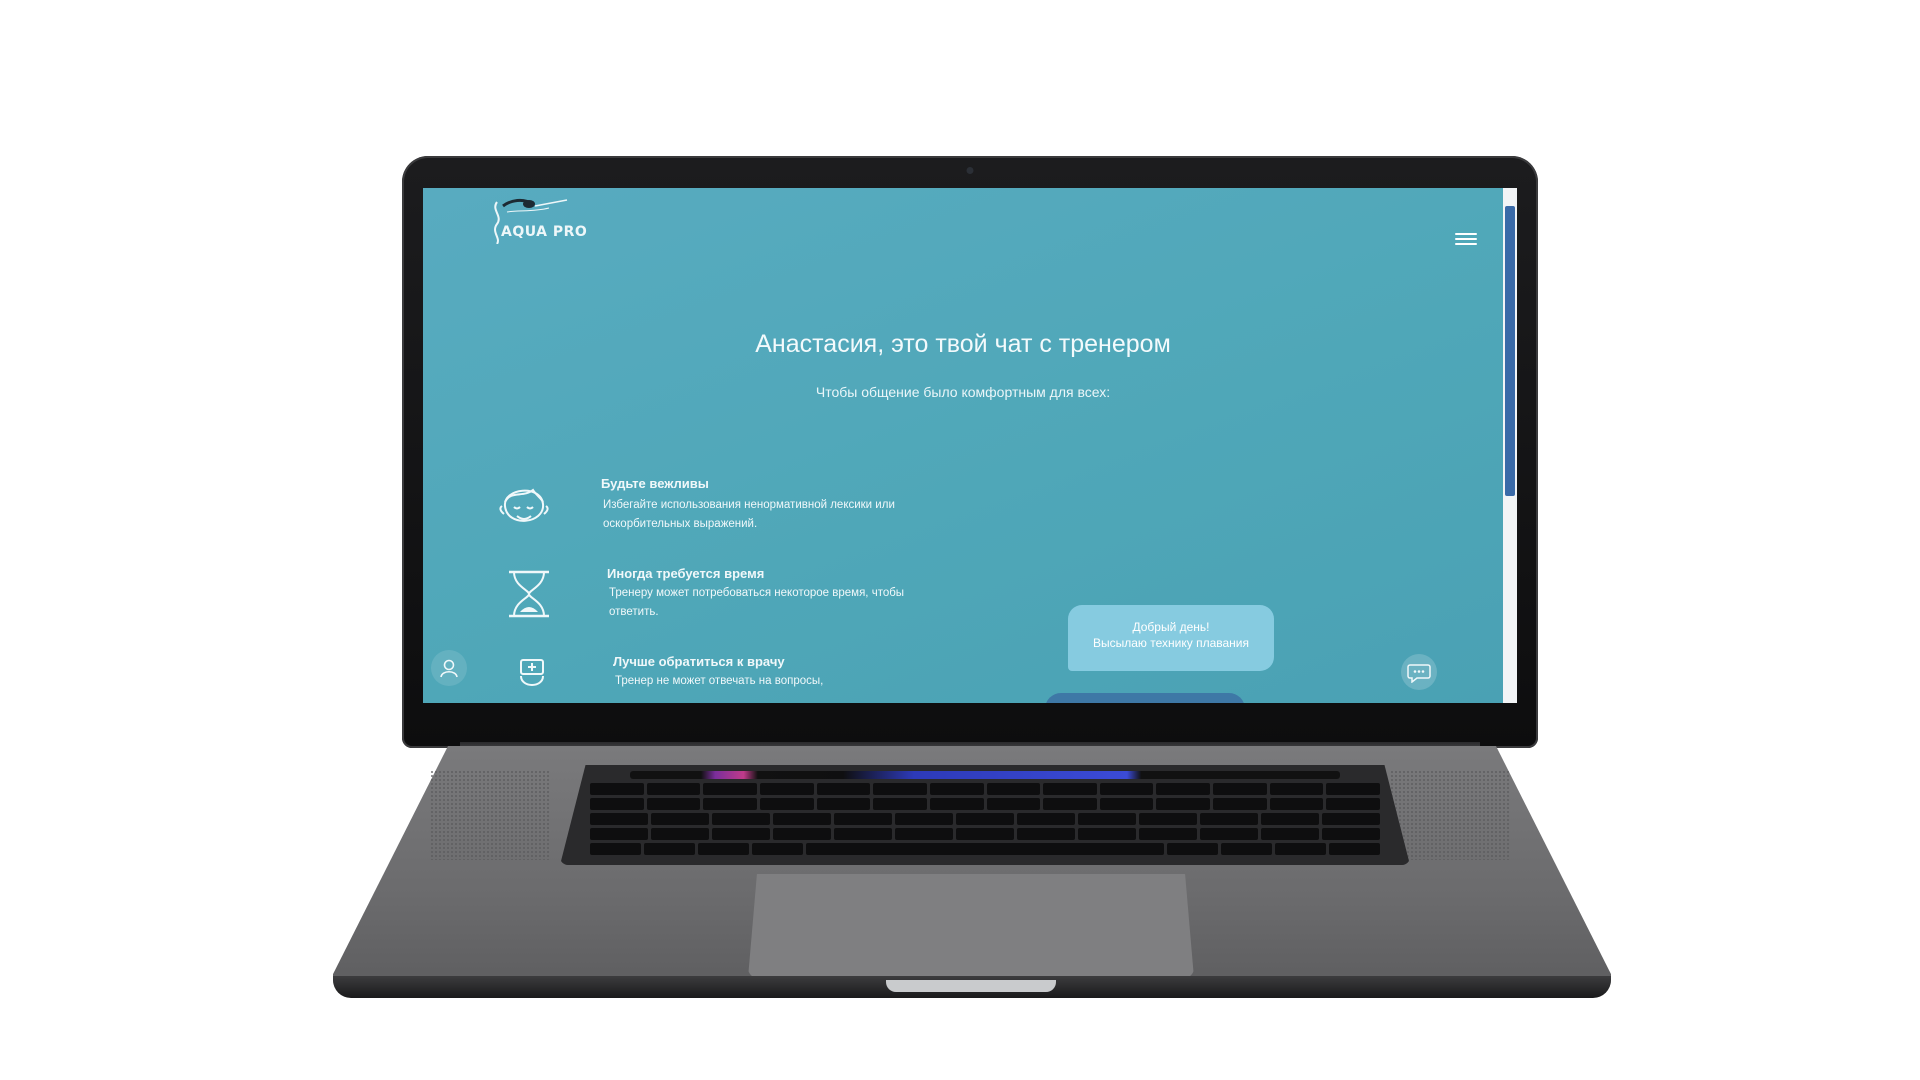  Describe the element at coordinates (971, 926) in the screenshot. I see `trackpad` at that location.